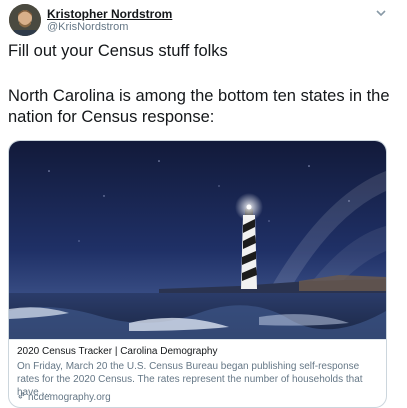  I want to click on avatar, so click(25, 20).